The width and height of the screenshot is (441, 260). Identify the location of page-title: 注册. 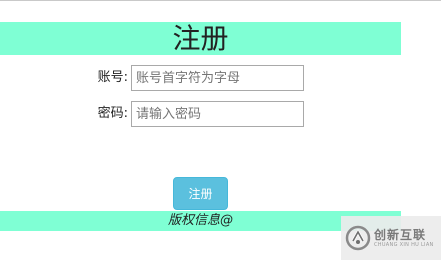
(200, 38).